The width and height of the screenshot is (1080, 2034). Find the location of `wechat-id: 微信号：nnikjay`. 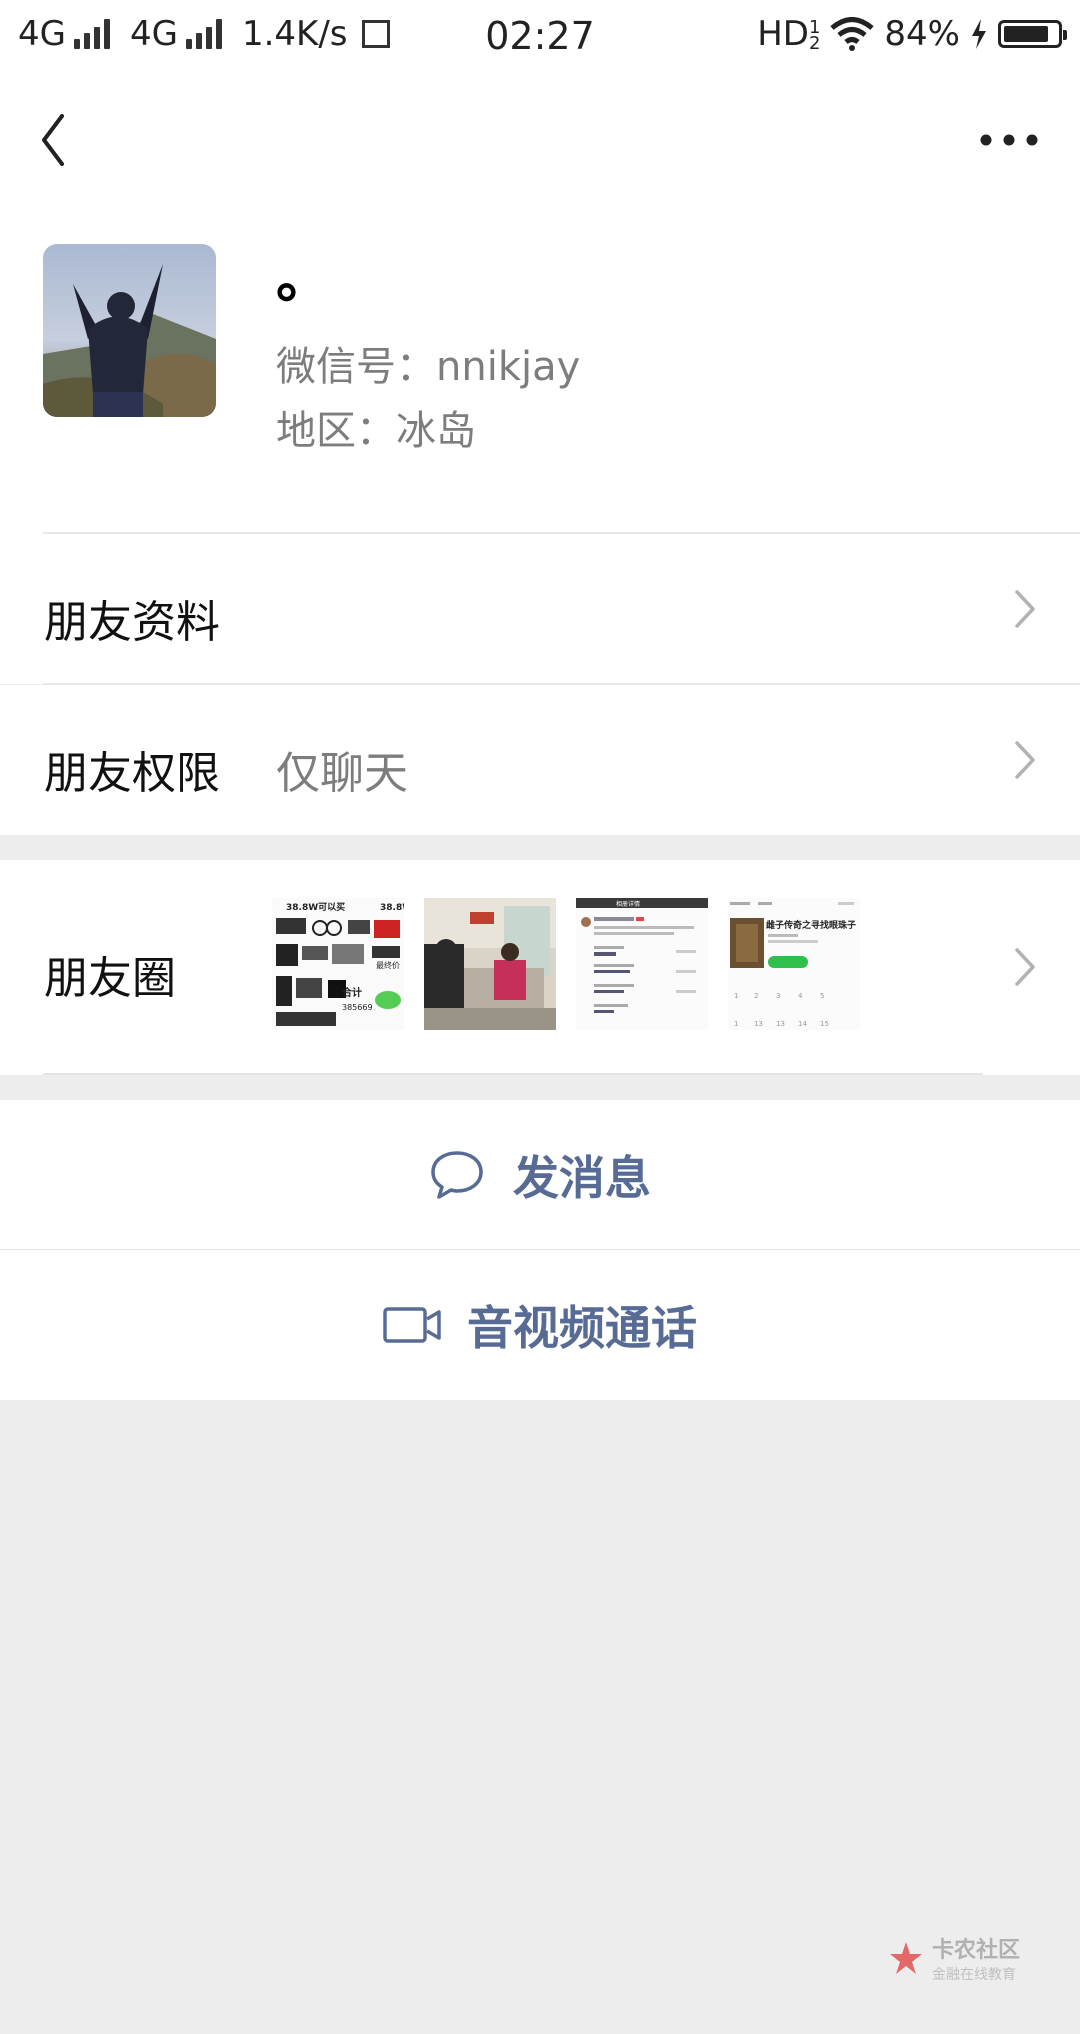

wechat-id: 微信号：nnikjay is located at coordinates (428, 367).